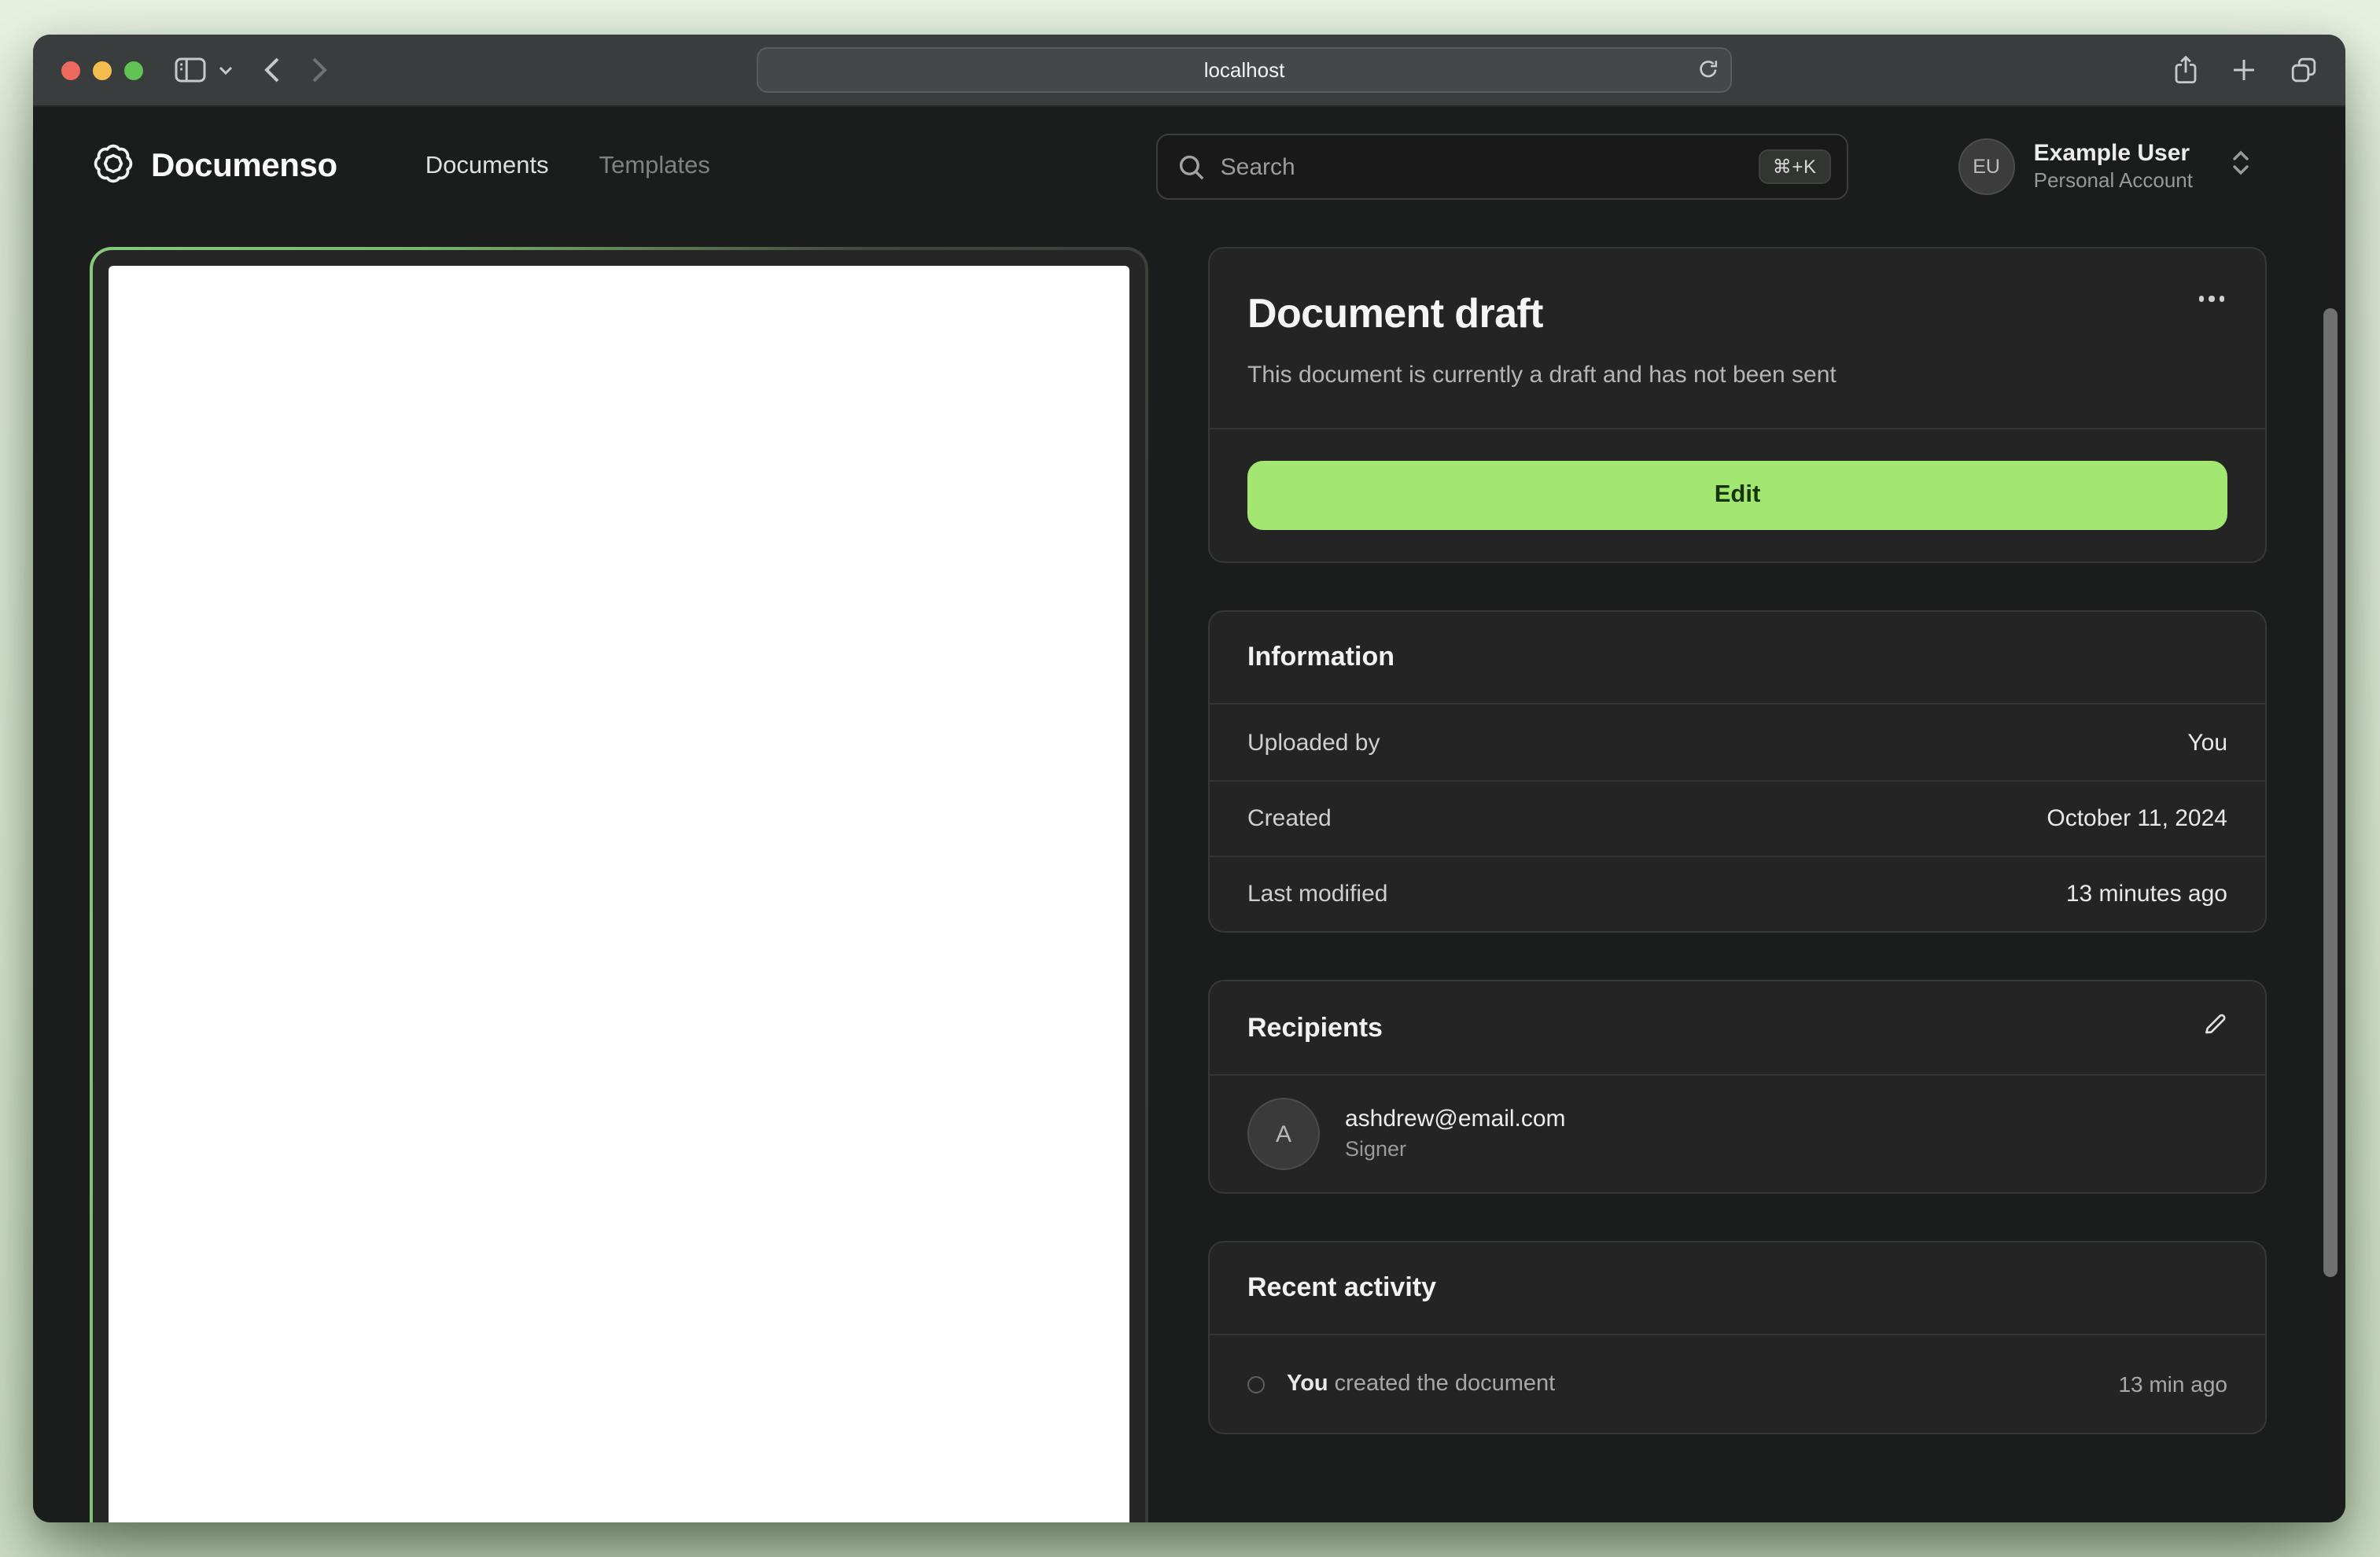 This screenshot has height=1557, width=2380. I want to click on address-bar: localhost, so click(1244, 70).